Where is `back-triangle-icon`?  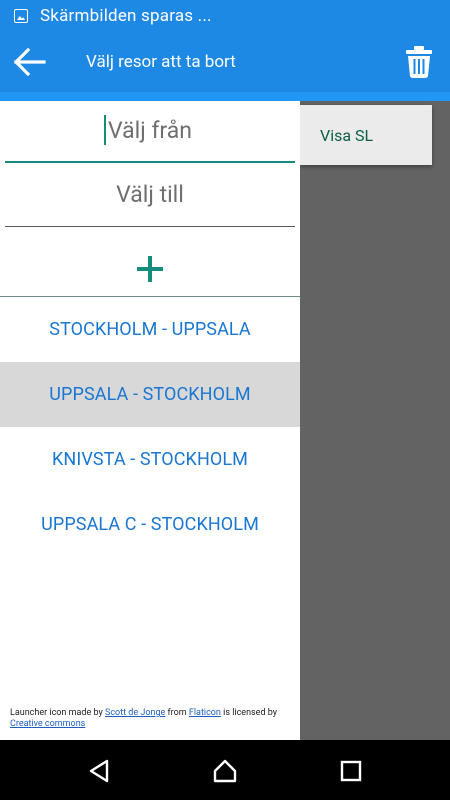 back-triangle-icon is located at coordinates (99, 771).